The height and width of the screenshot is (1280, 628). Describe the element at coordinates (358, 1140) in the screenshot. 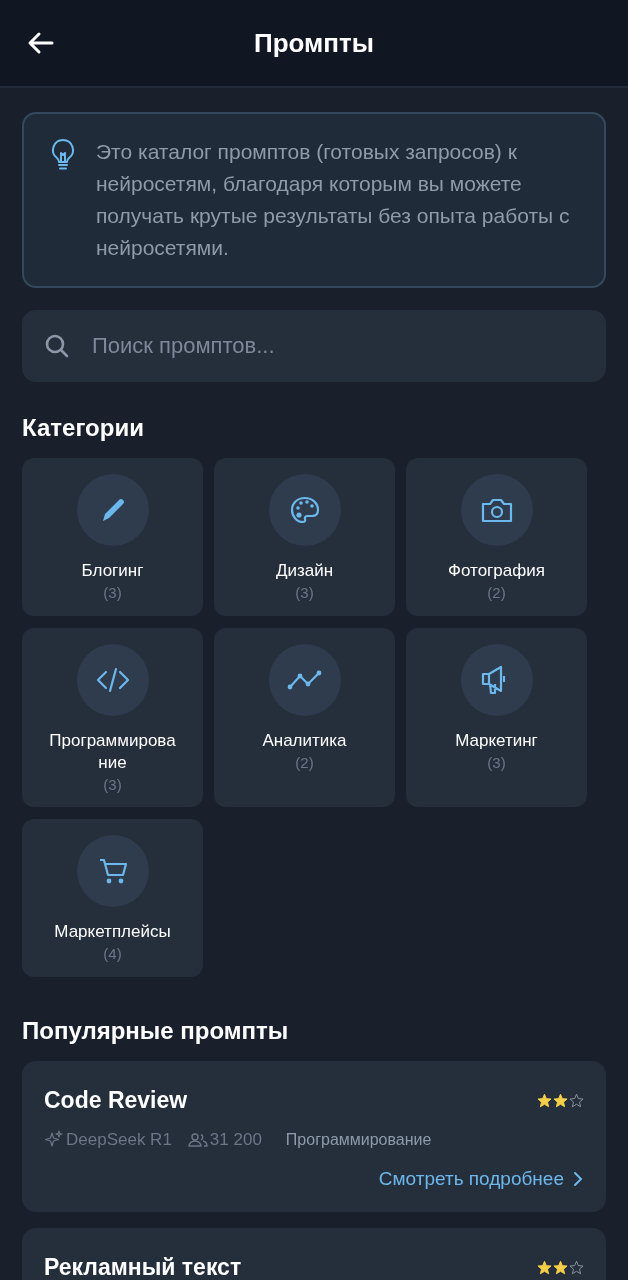

I see `category-label: Программирование` at that location.